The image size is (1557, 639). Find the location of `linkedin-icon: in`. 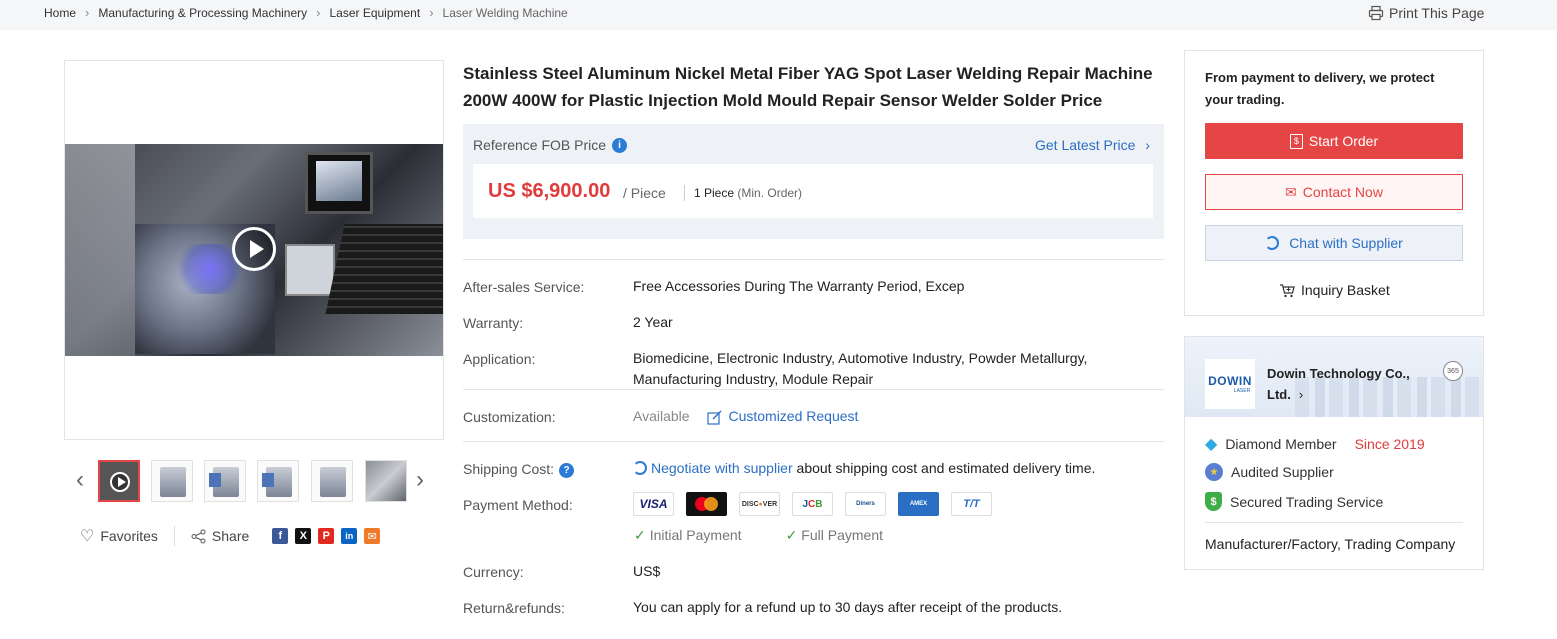

linkedin-icon: in is located at coordinates (349, 536).